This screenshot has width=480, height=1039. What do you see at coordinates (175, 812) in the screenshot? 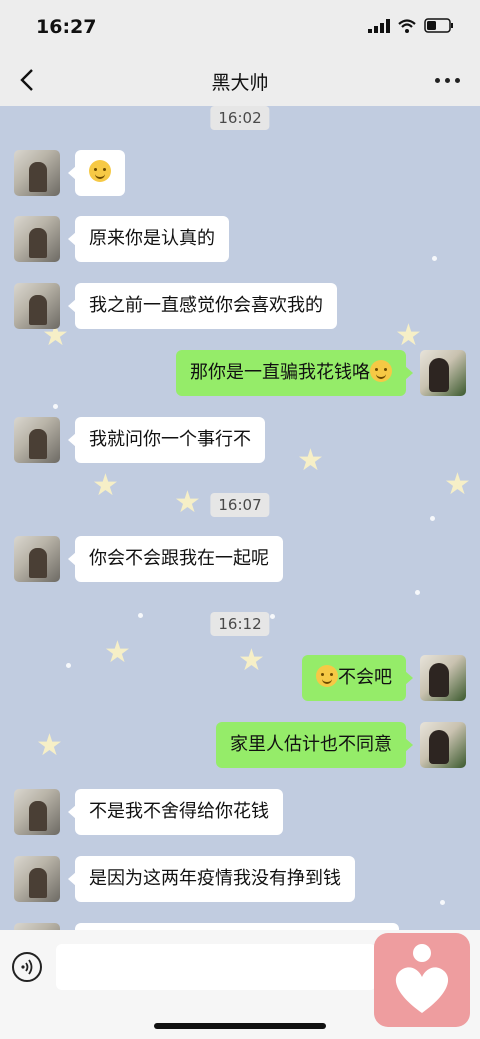
I see `message-bubble-left: 不是我不舍得给你花钱` at bounding box center [175, 812].